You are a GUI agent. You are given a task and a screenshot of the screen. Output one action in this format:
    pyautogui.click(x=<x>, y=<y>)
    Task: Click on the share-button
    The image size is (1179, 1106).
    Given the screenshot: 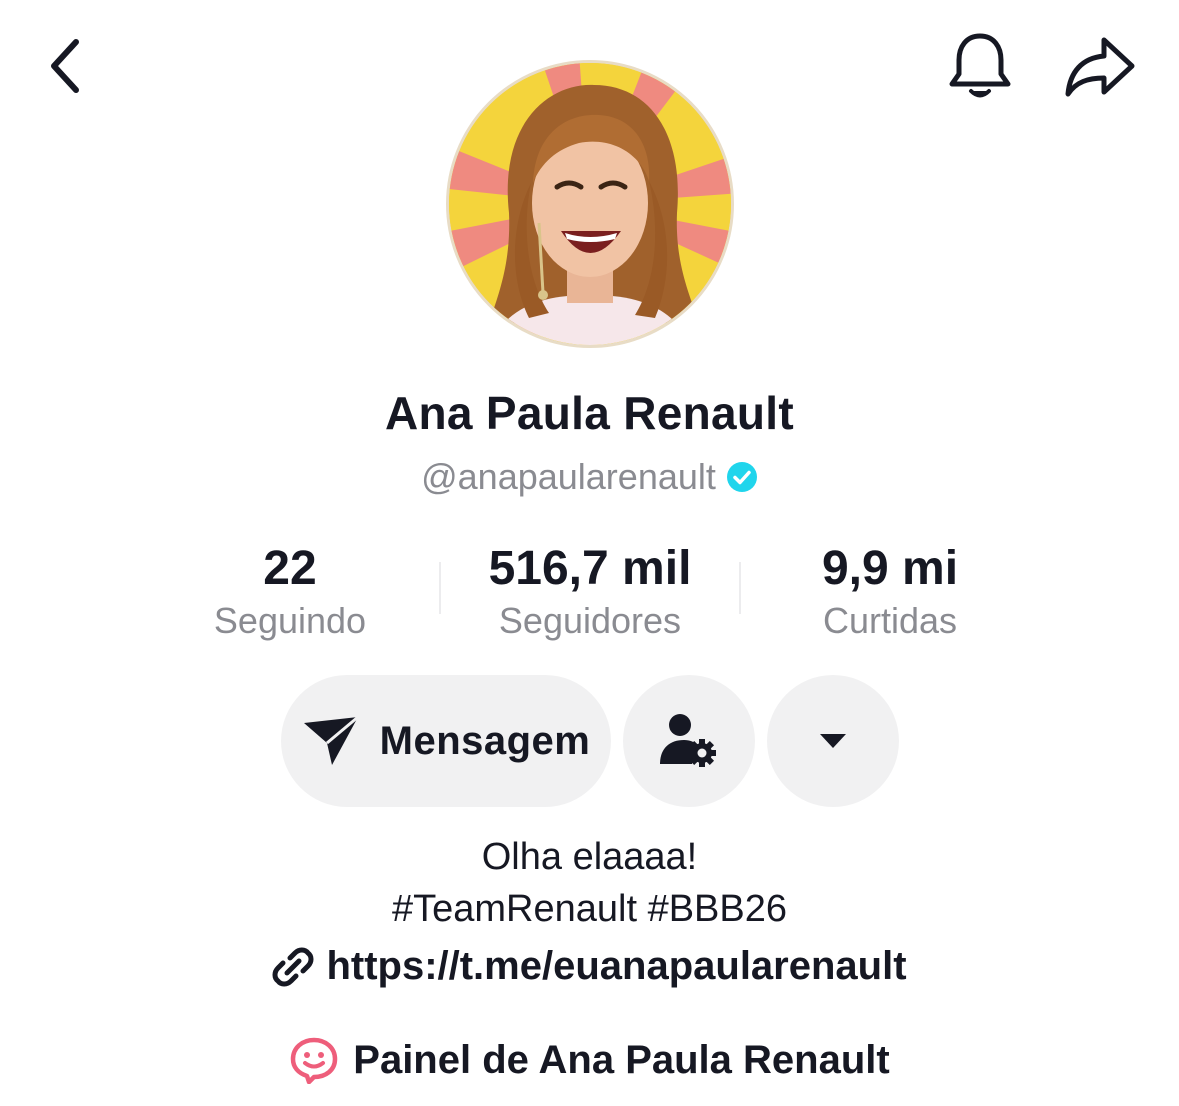 What is the action you would take?
    pyautogui.click(x=1100, y=66)
    